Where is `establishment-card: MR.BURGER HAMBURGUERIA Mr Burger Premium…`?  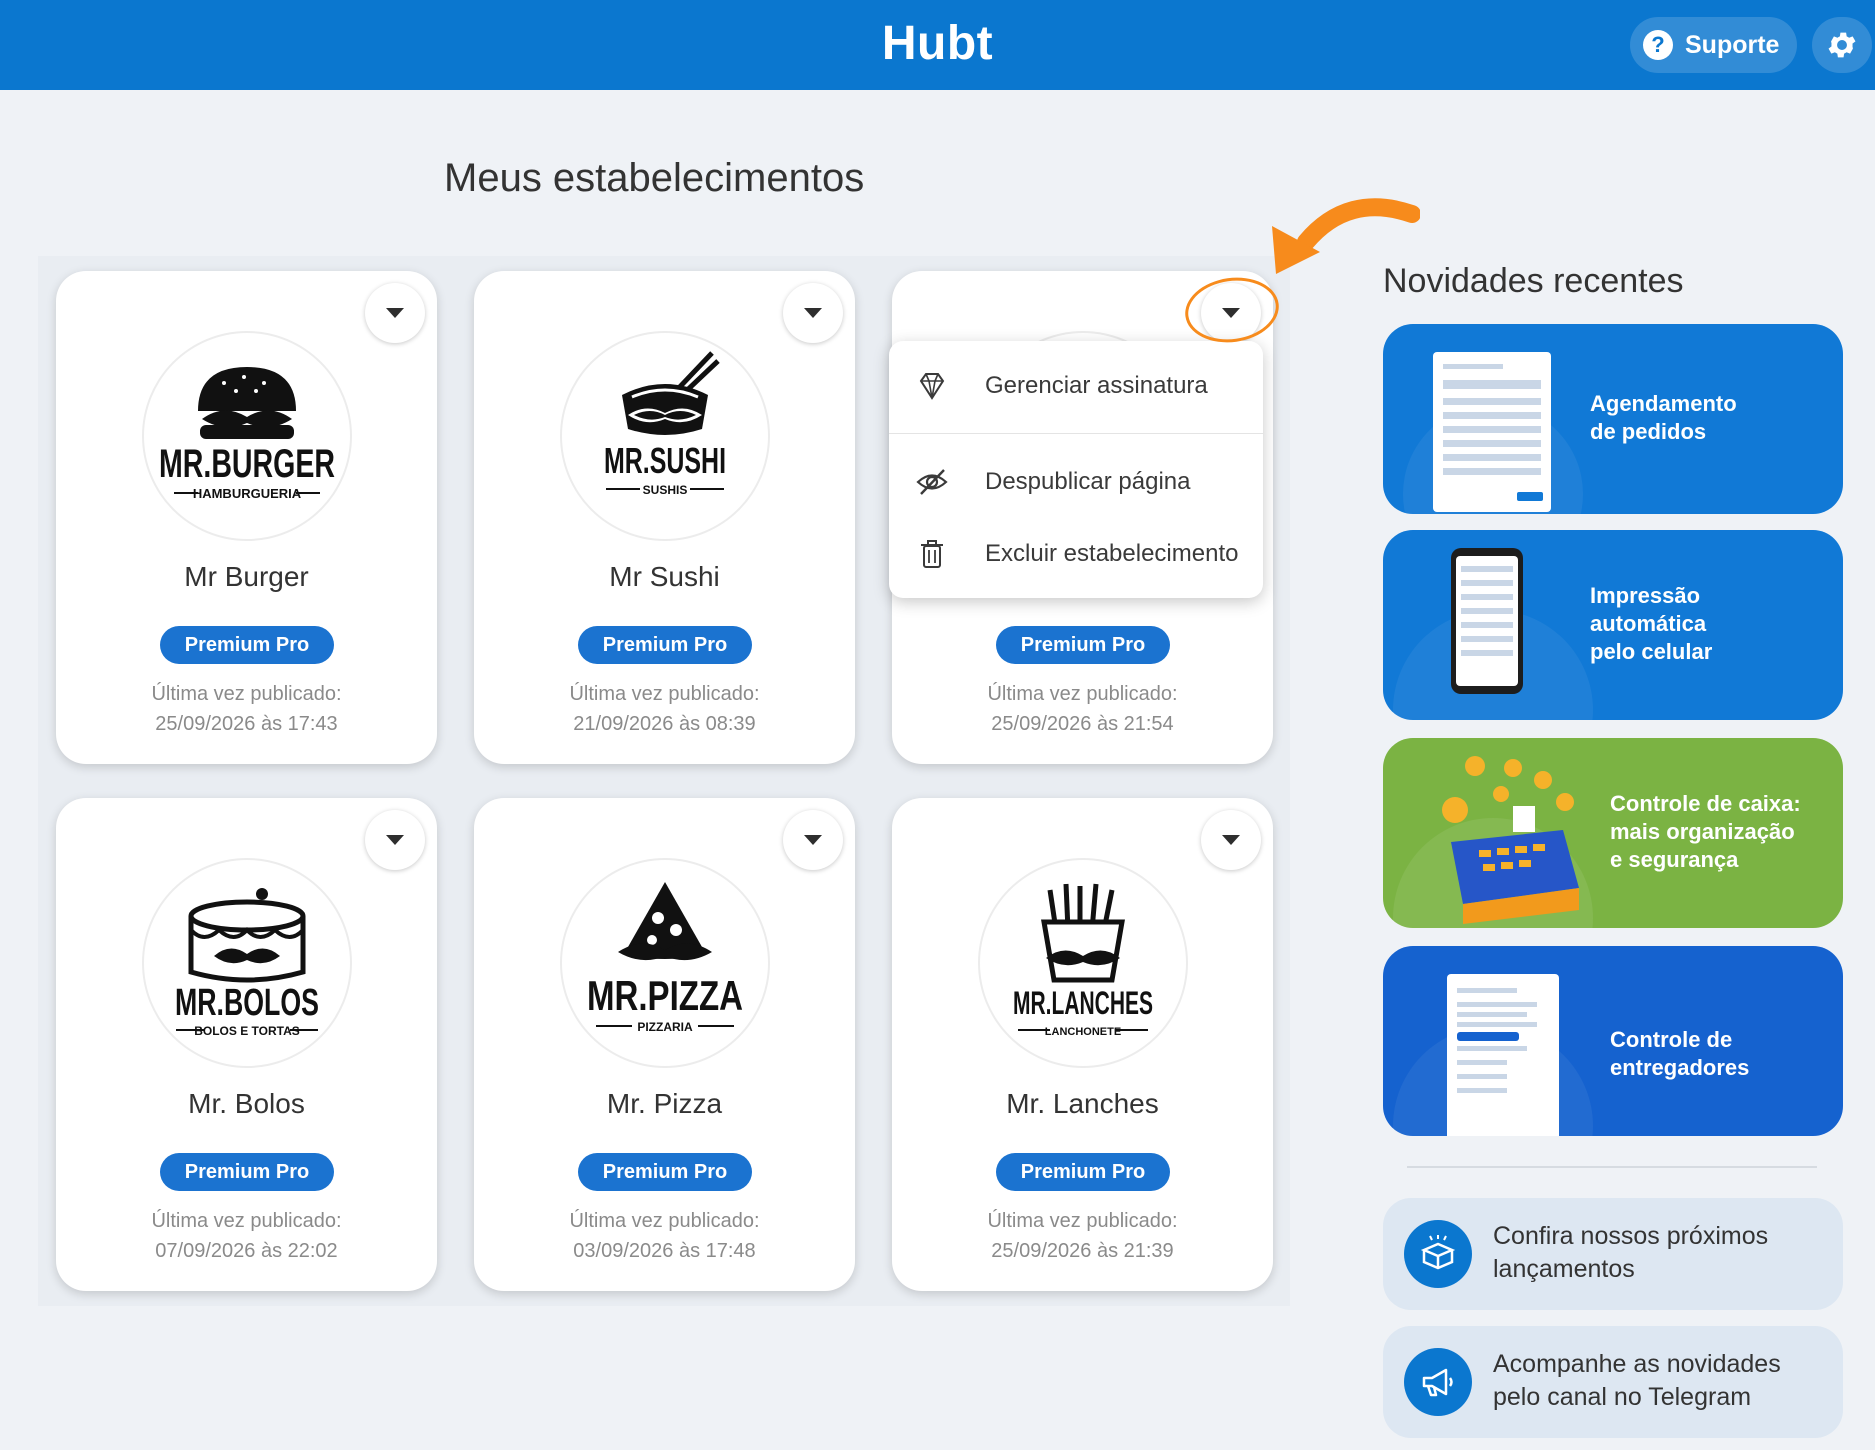
establishment-card: MR.BURGER HAMBURGUERIA Mr Burger Premium… is located at coordinates (246, 517).